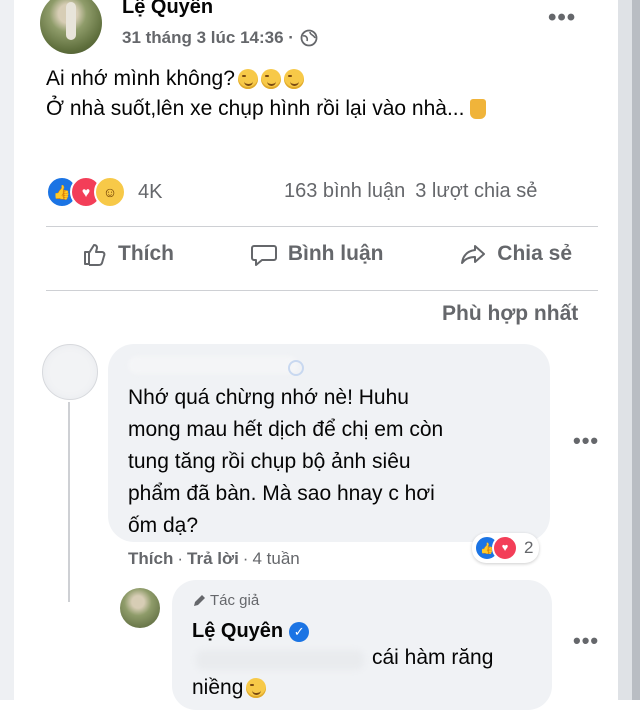 This screenshot has height=710, width=640. Describe the element at coordinates (629, 350) in the screenshot. I see `window-frame-right` at that location.